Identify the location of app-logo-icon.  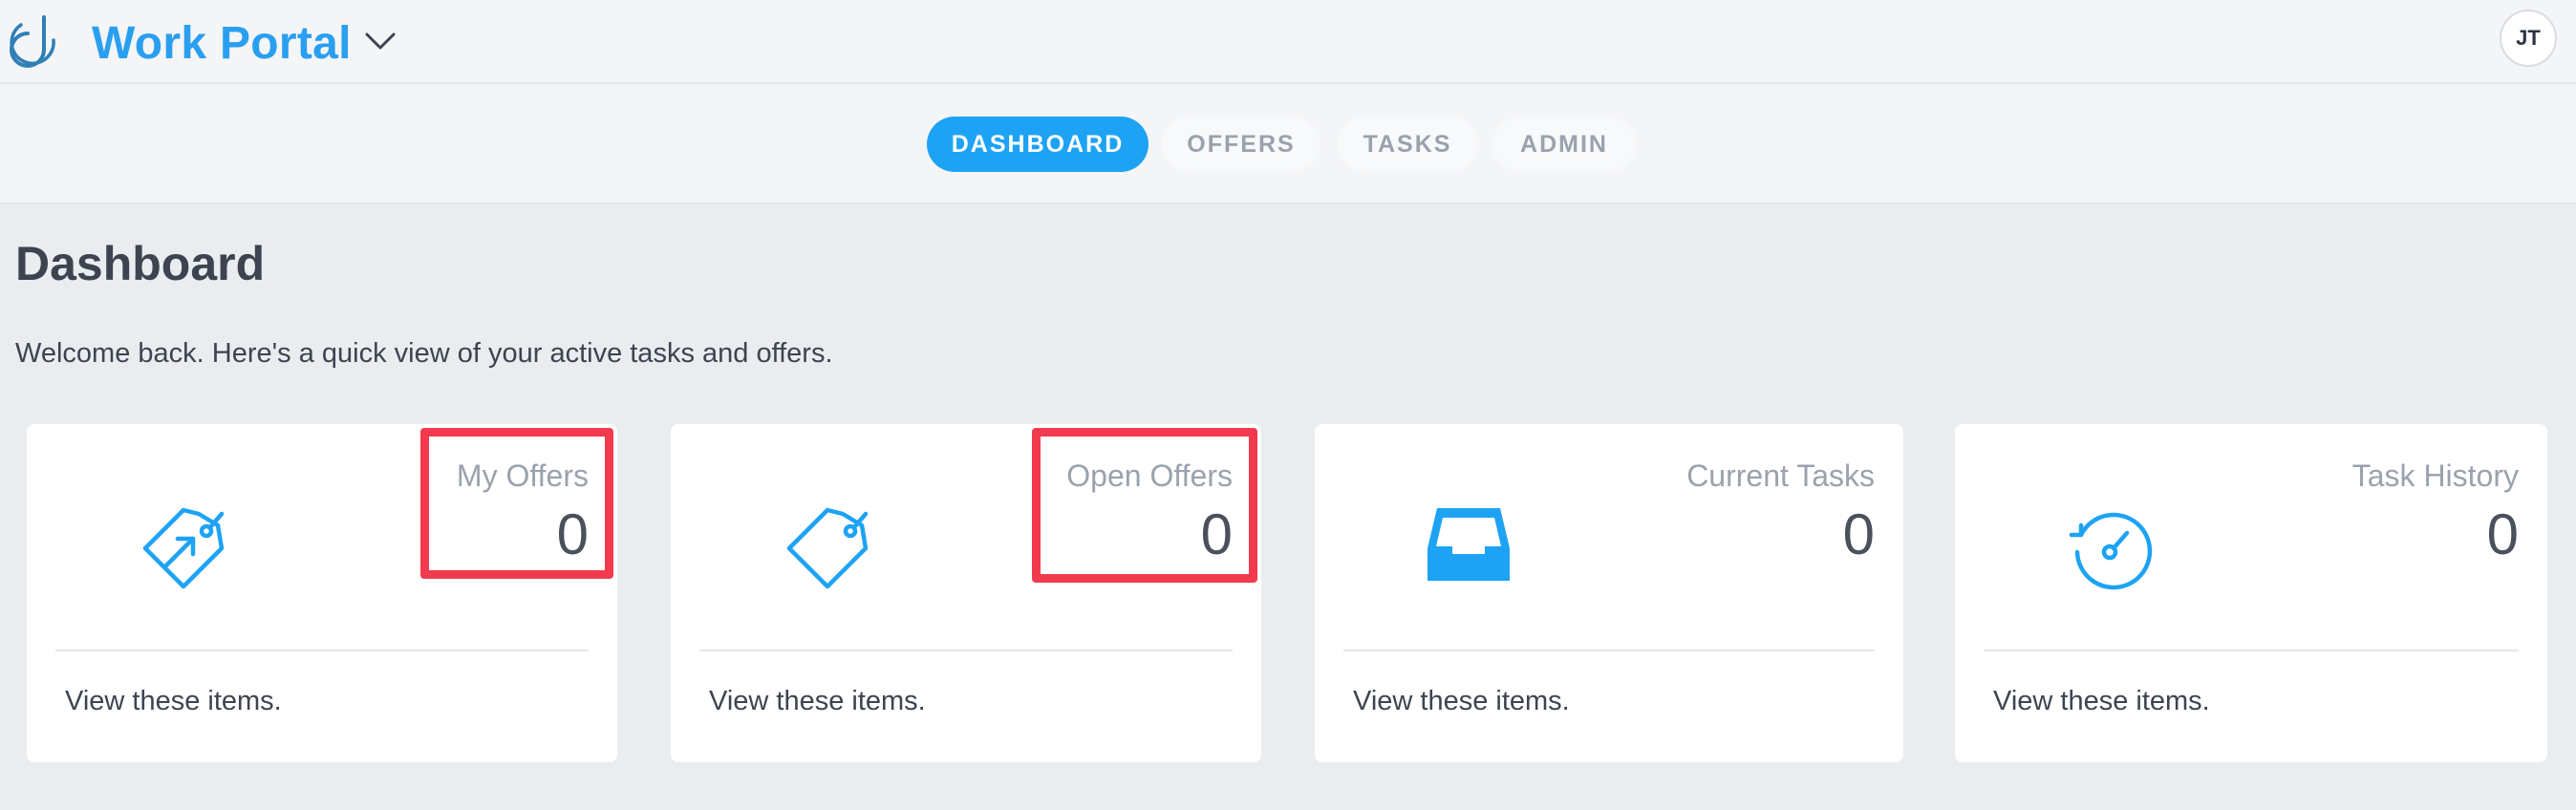
(36, 43).